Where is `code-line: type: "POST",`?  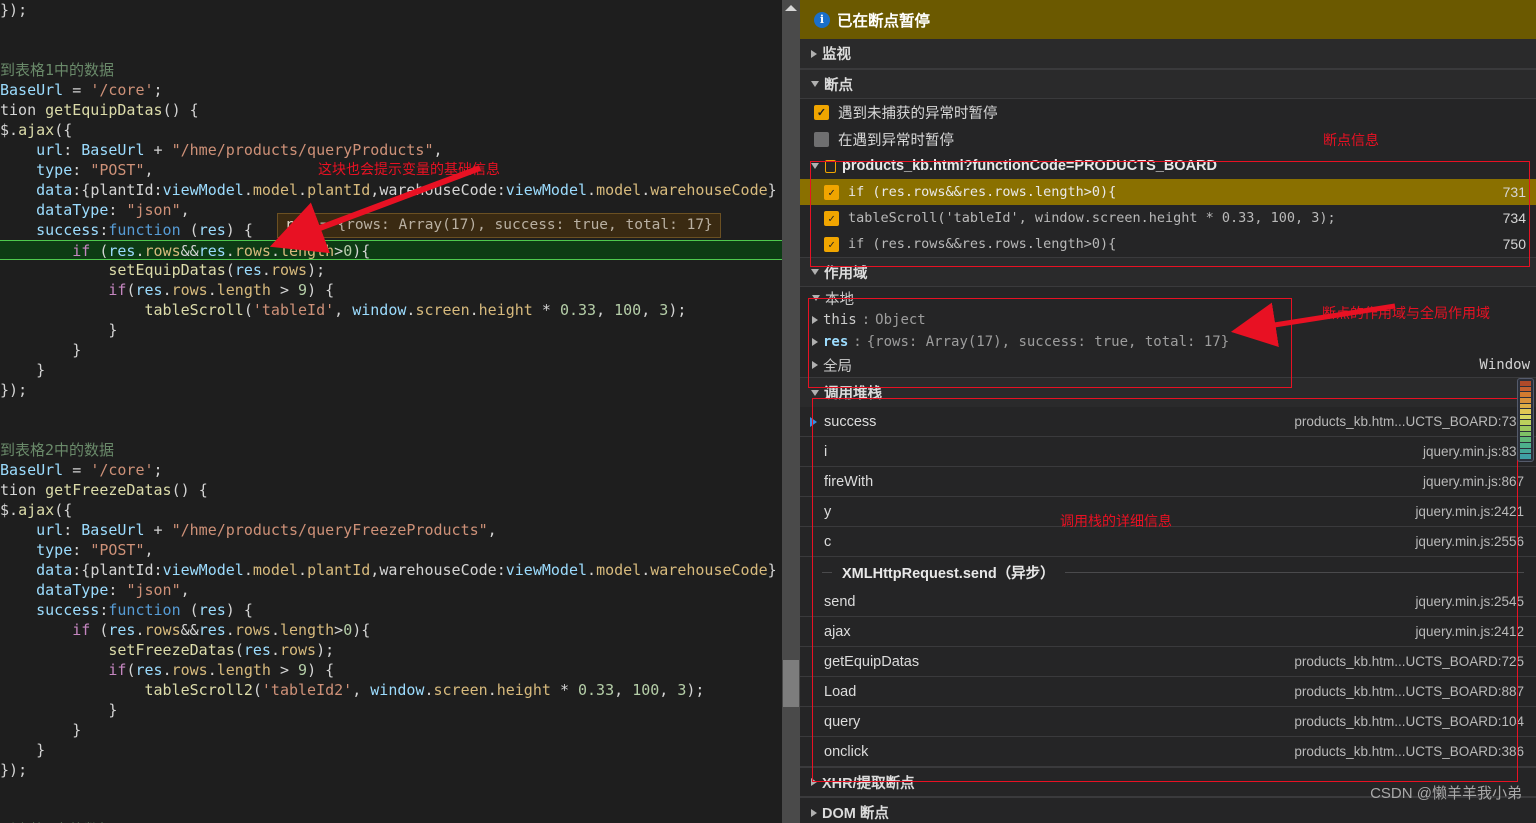
code-line: type: "POST", is located at coordinates (391, 550).